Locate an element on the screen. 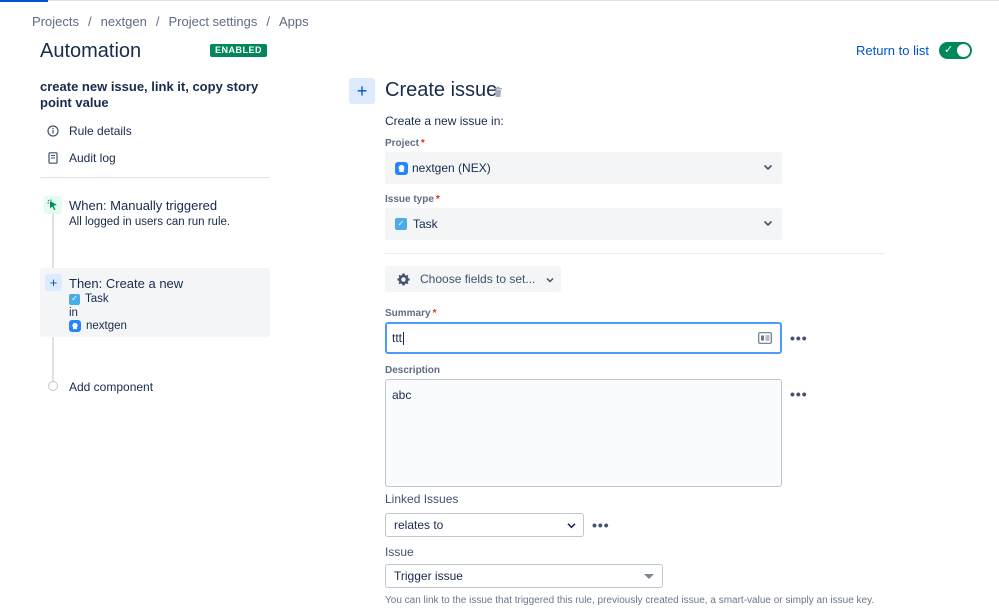  return-to-list-link: Return to list is located at coordinates (892, 50).